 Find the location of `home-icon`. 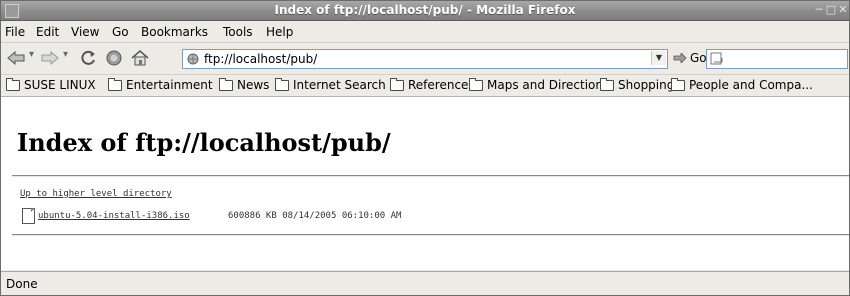

home-icon is located at coordinates (140, 58).